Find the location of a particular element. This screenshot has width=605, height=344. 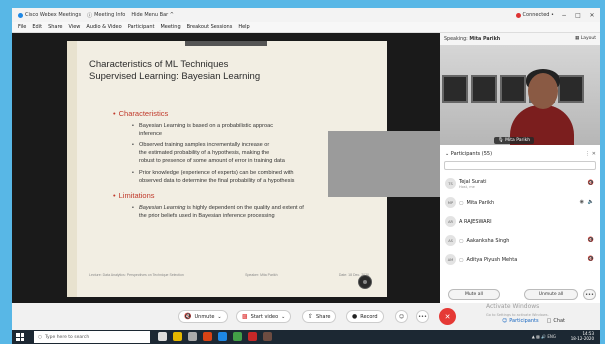

participant-search-input is located at coordinates (520, 165).